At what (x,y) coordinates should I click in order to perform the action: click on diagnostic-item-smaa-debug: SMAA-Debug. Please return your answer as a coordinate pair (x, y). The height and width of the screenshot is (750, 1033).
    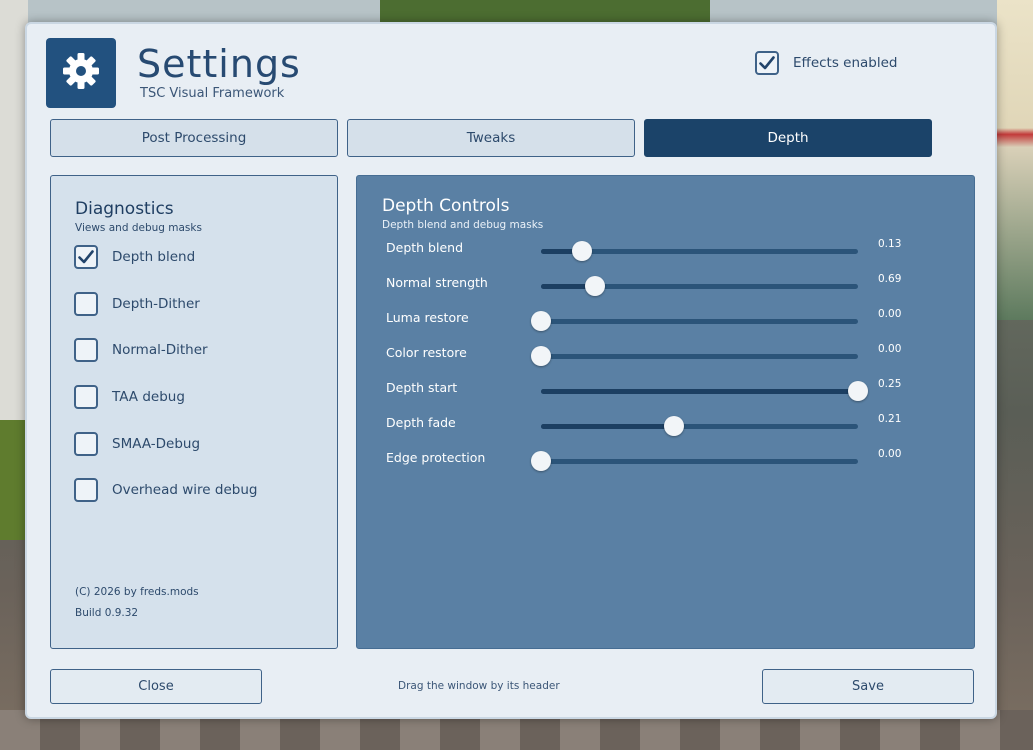
    Looking at the image, I should click on (194, 444).